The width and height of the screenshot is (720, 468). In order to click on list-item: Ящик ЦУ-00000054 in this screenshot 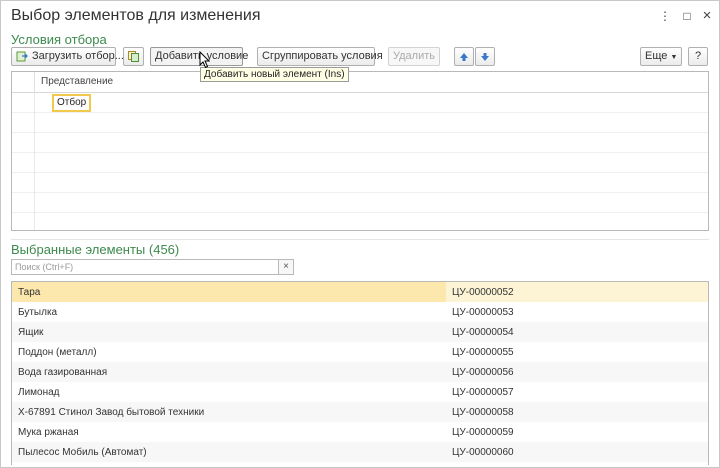, I will do `click(360, 332)`.